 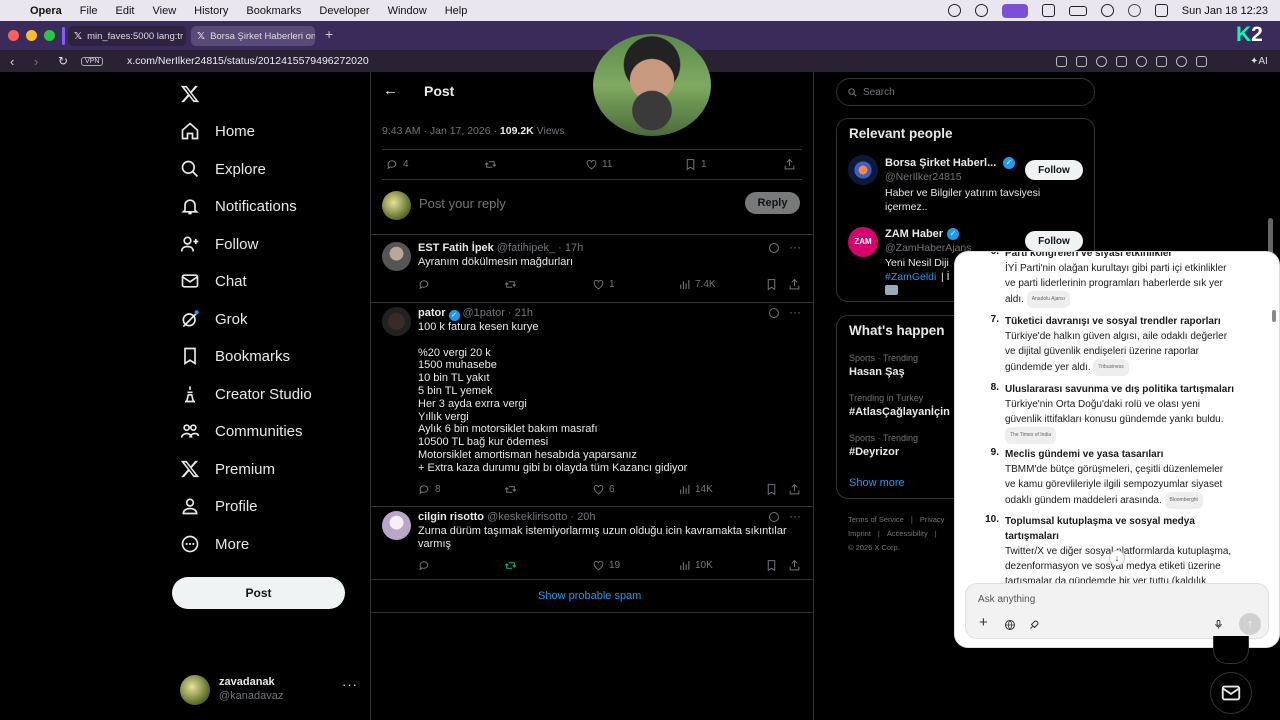 What do you see at coordinates (238, 206) in the screenshot?
I see `sidebar-item-notifications: Notifications` at bounding box center [238, 206].